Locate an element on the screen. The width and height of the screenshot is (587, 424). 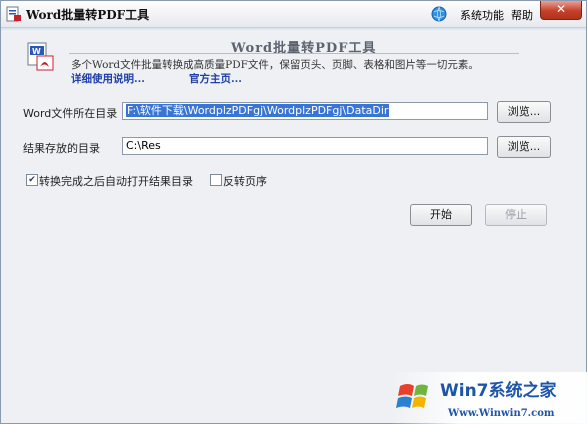
word-to-pdf-icon: W is located at coordinates (40, 56).